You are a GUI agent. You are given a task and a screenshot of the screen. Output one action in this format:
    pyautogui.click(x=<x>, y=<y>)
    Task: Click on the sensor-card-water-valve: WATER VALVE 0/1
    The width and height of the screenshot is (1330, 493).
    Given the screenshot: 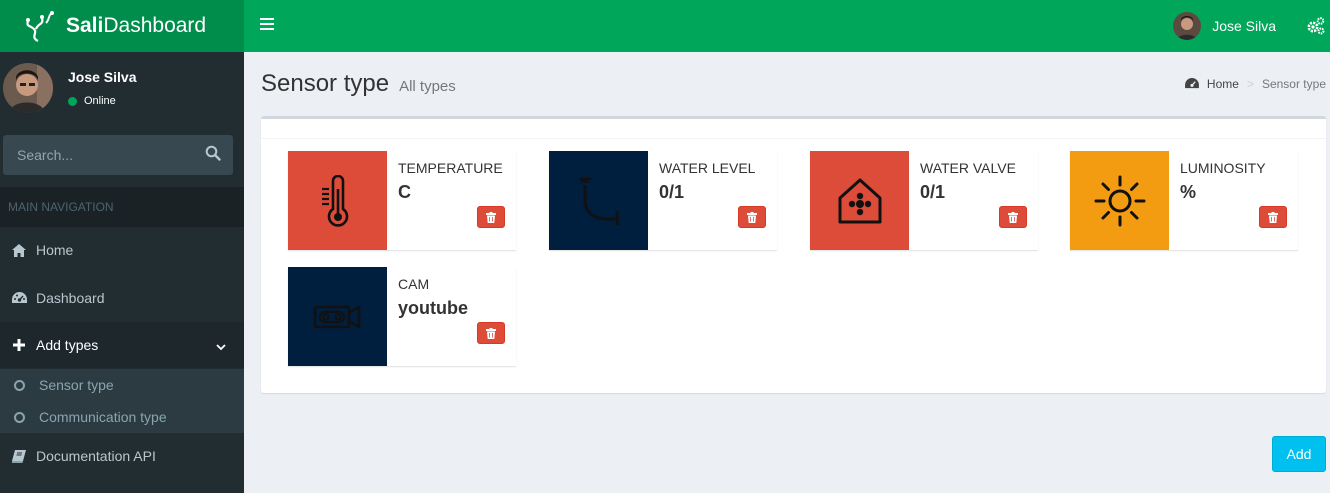 What is the action you would take?
    pyautogui.click(x=924, y=200)
    